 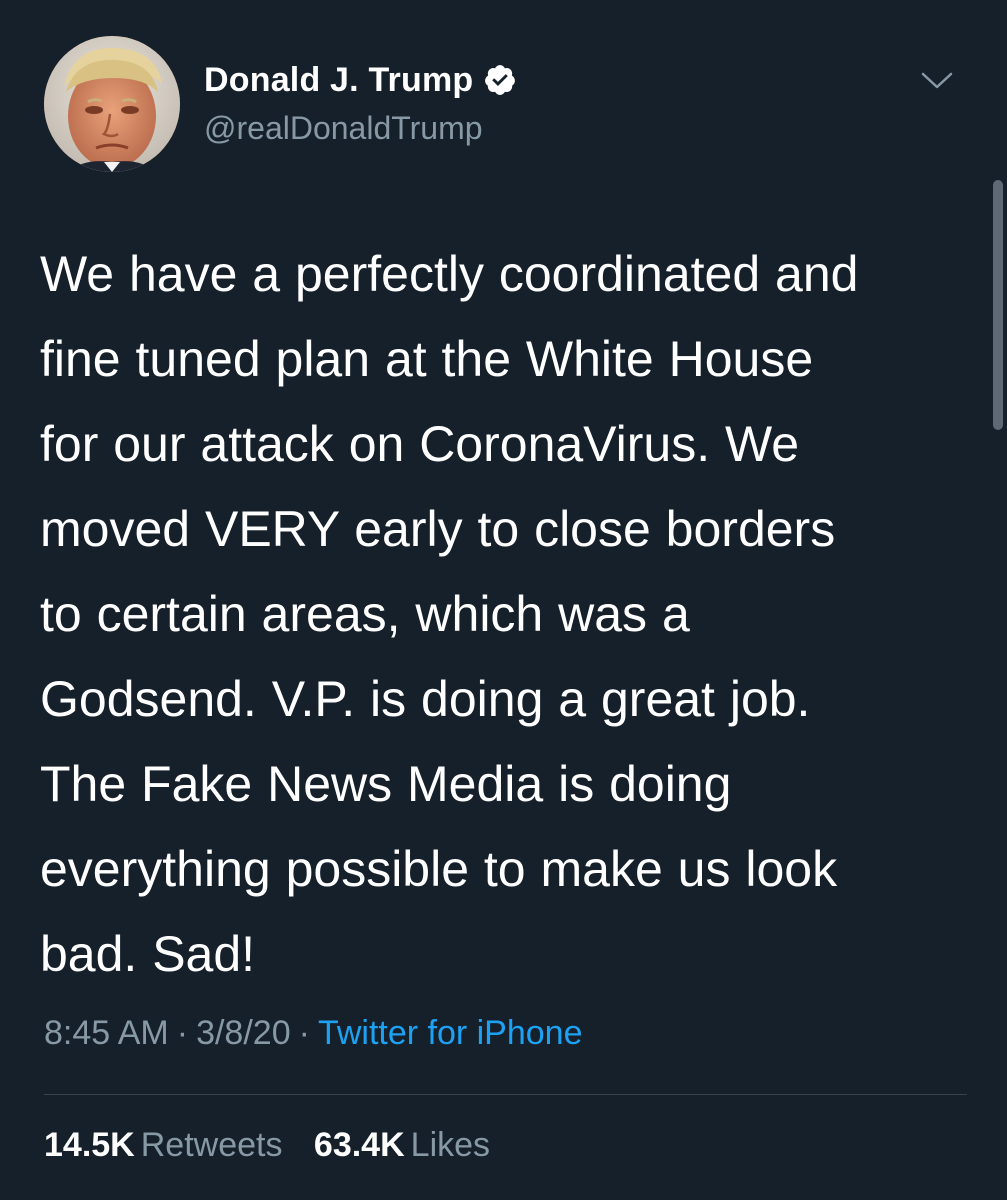 I want to click on tweet-time: 8:45 AM, so click(x=106, y=1033).